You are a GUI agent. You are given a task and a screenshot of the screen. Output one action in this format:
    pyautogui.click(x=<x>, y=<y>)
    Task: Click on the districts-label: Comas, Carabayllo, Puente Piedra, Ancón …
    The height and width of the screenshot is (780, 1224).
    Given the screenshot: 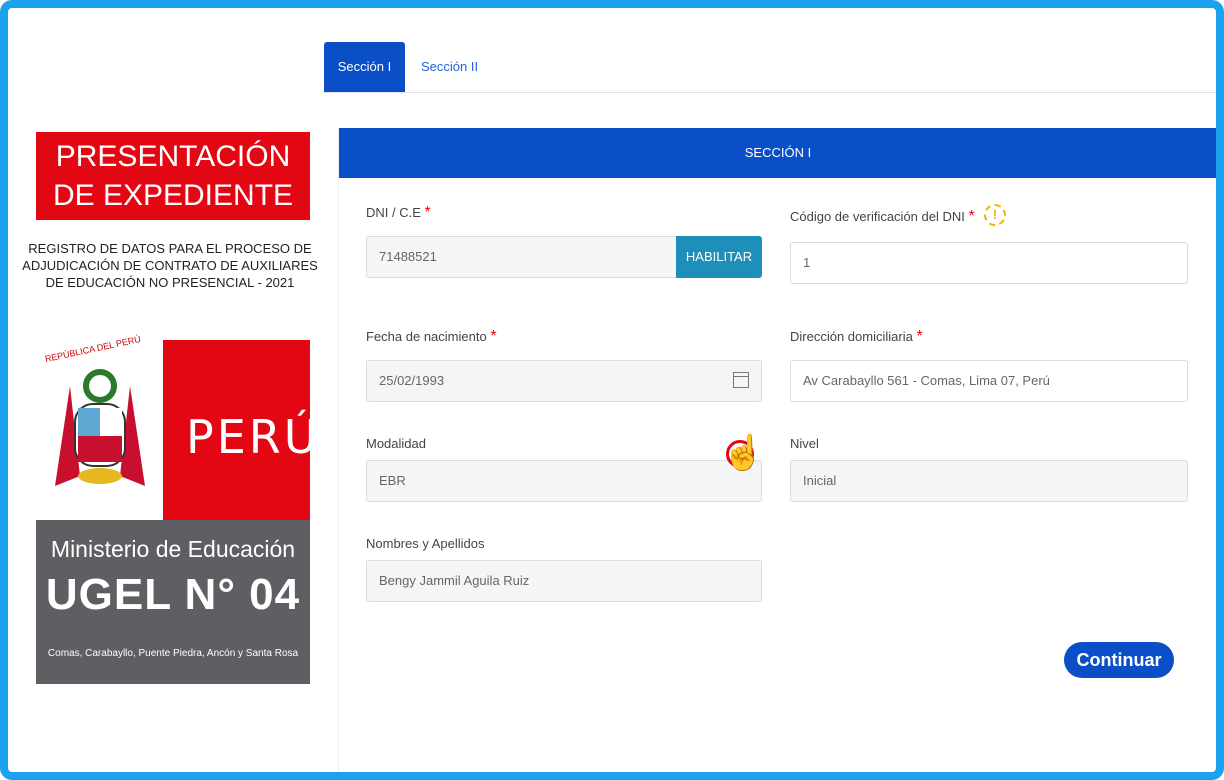 What is the action you would take?
    pyautogui.click(x=173, y=653)
    